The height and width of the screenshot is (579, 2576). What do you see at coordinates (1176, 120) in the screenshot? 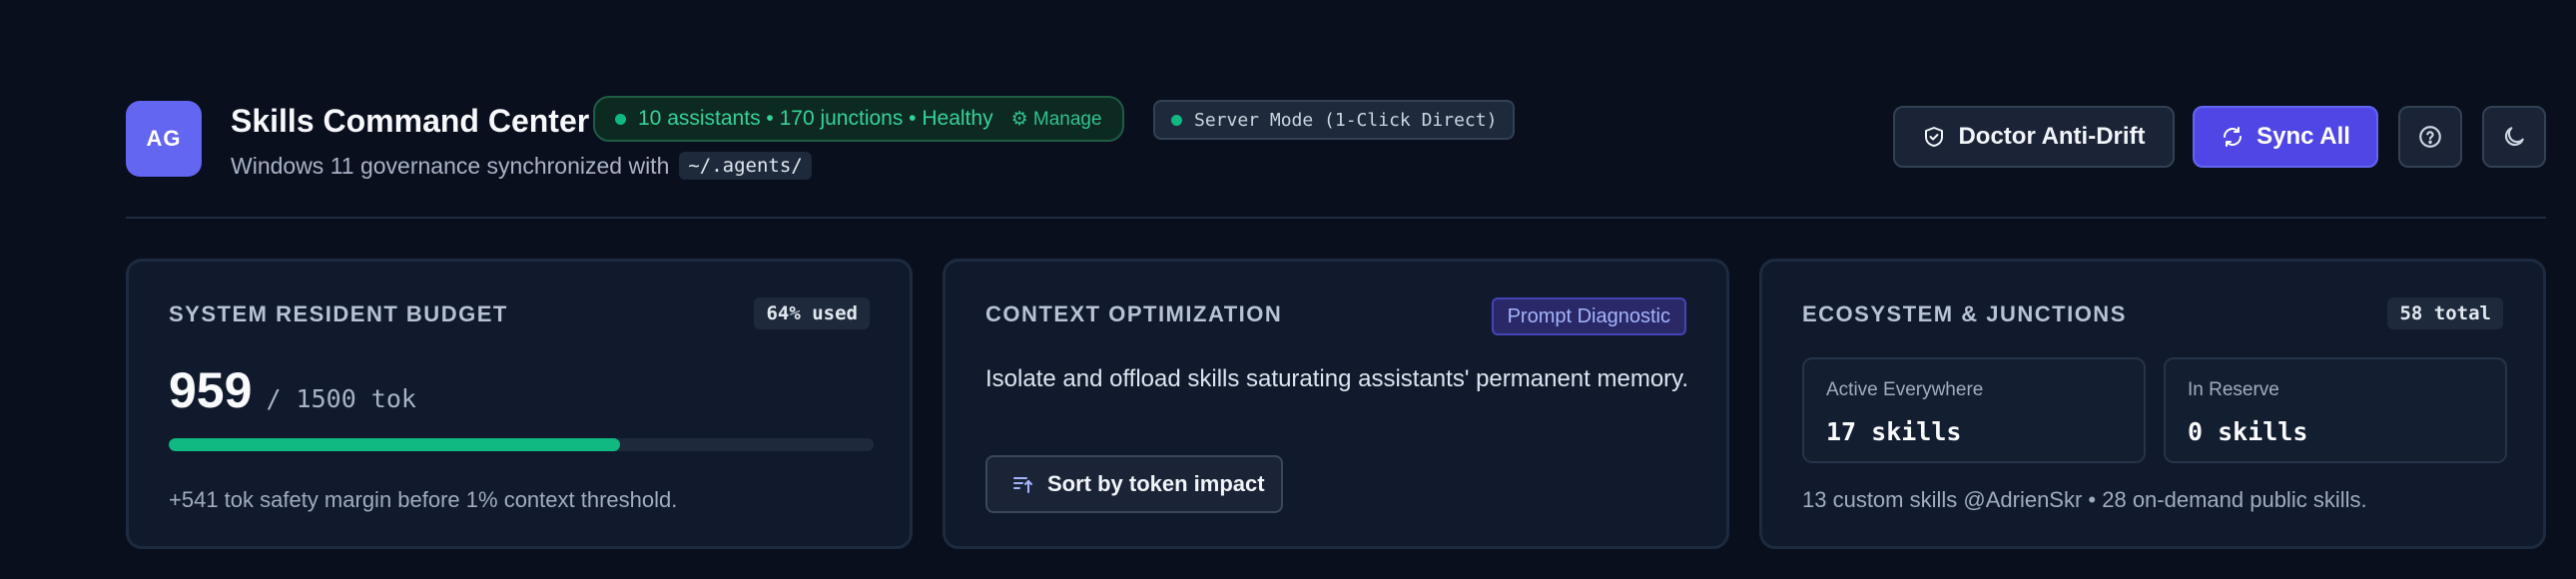
I see `server-status-dot-icon` at bounding box center [1176, 120].